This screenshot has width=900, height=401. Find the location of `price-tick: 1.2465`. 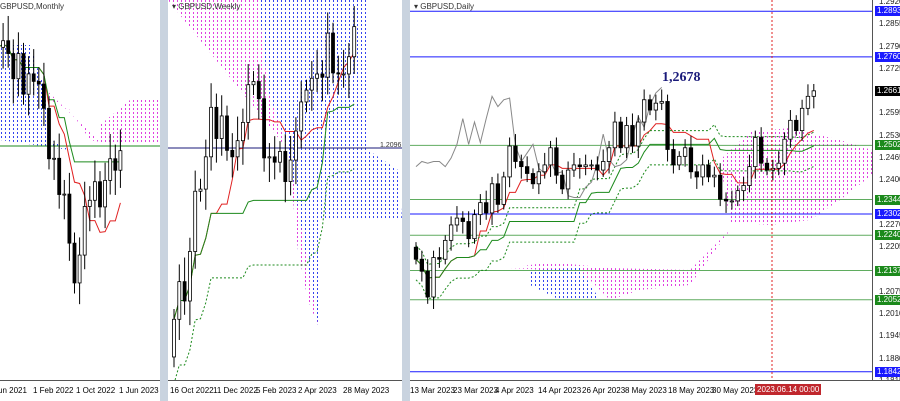

price-tick: 1.2465 is located at coordinates (889, 158).